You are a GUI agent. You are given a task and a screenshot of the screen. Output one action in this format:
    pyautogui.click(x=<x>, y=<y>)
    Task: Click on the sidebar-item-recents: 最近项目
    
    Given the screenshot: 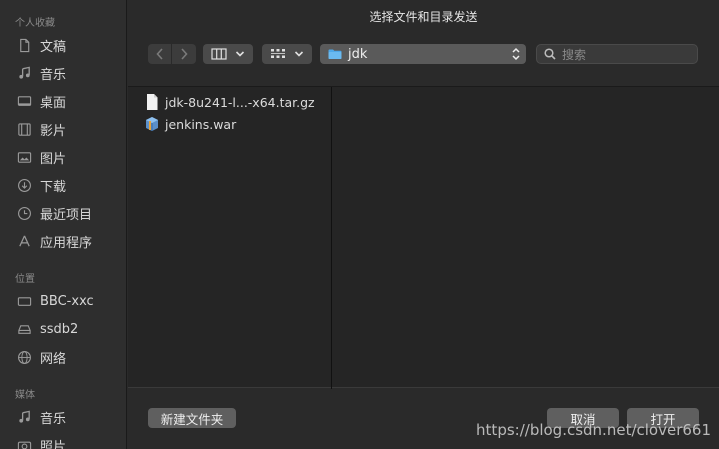 What is the action you would take?
    pyautogui.click(x=70, y=213)
    